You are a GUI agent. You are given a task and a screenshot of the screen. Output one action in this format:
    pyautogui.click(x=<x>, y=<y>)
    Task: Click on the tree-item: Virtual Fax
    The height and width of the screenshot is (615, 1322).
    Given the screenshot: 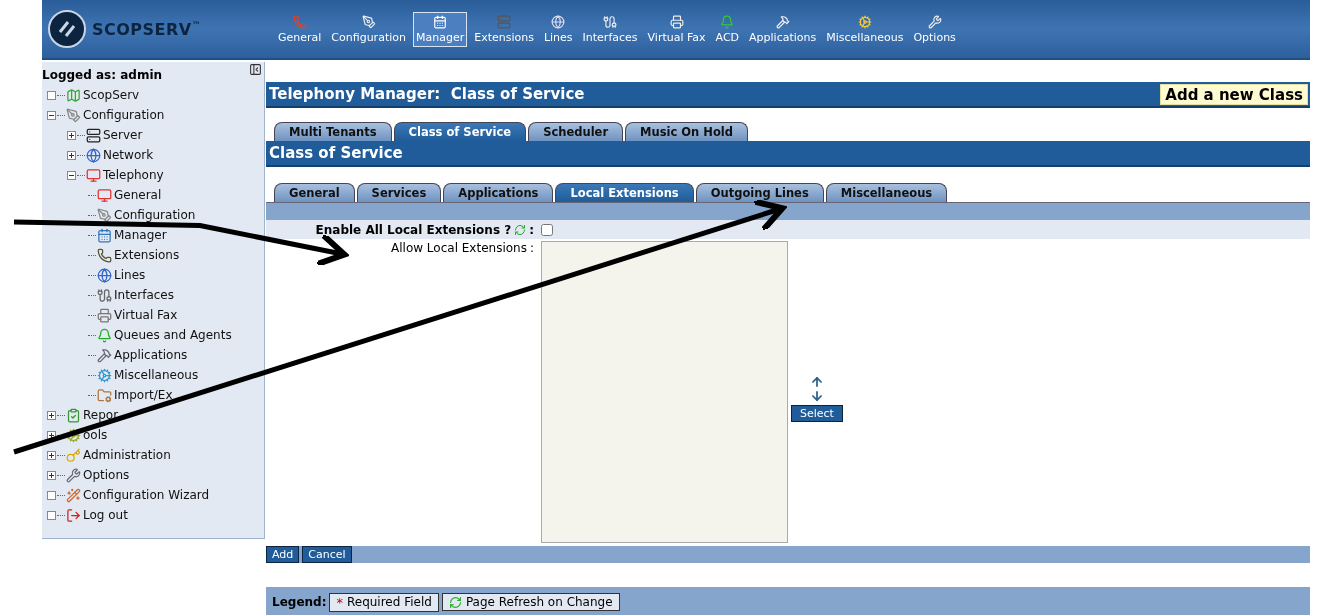 What is the action you would take?
    pyautogui.click(x=146, y=315)
    